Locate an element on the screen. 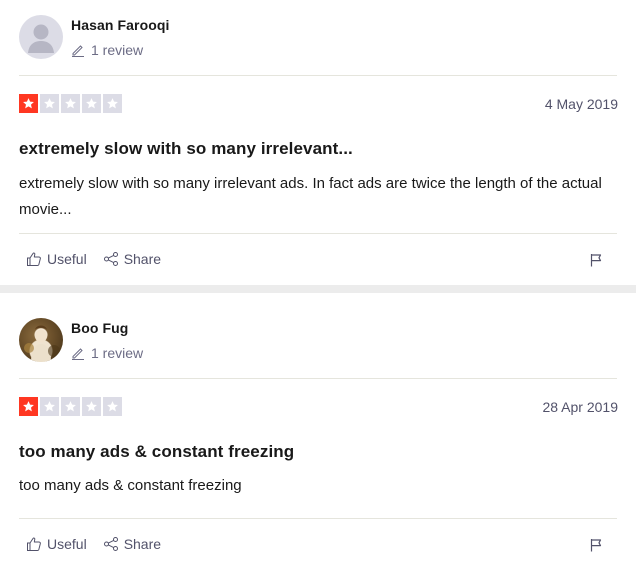 This screenshot has width=636, height=564. review-date: 28 Apr 2019 is located at coordinates (580, 407).